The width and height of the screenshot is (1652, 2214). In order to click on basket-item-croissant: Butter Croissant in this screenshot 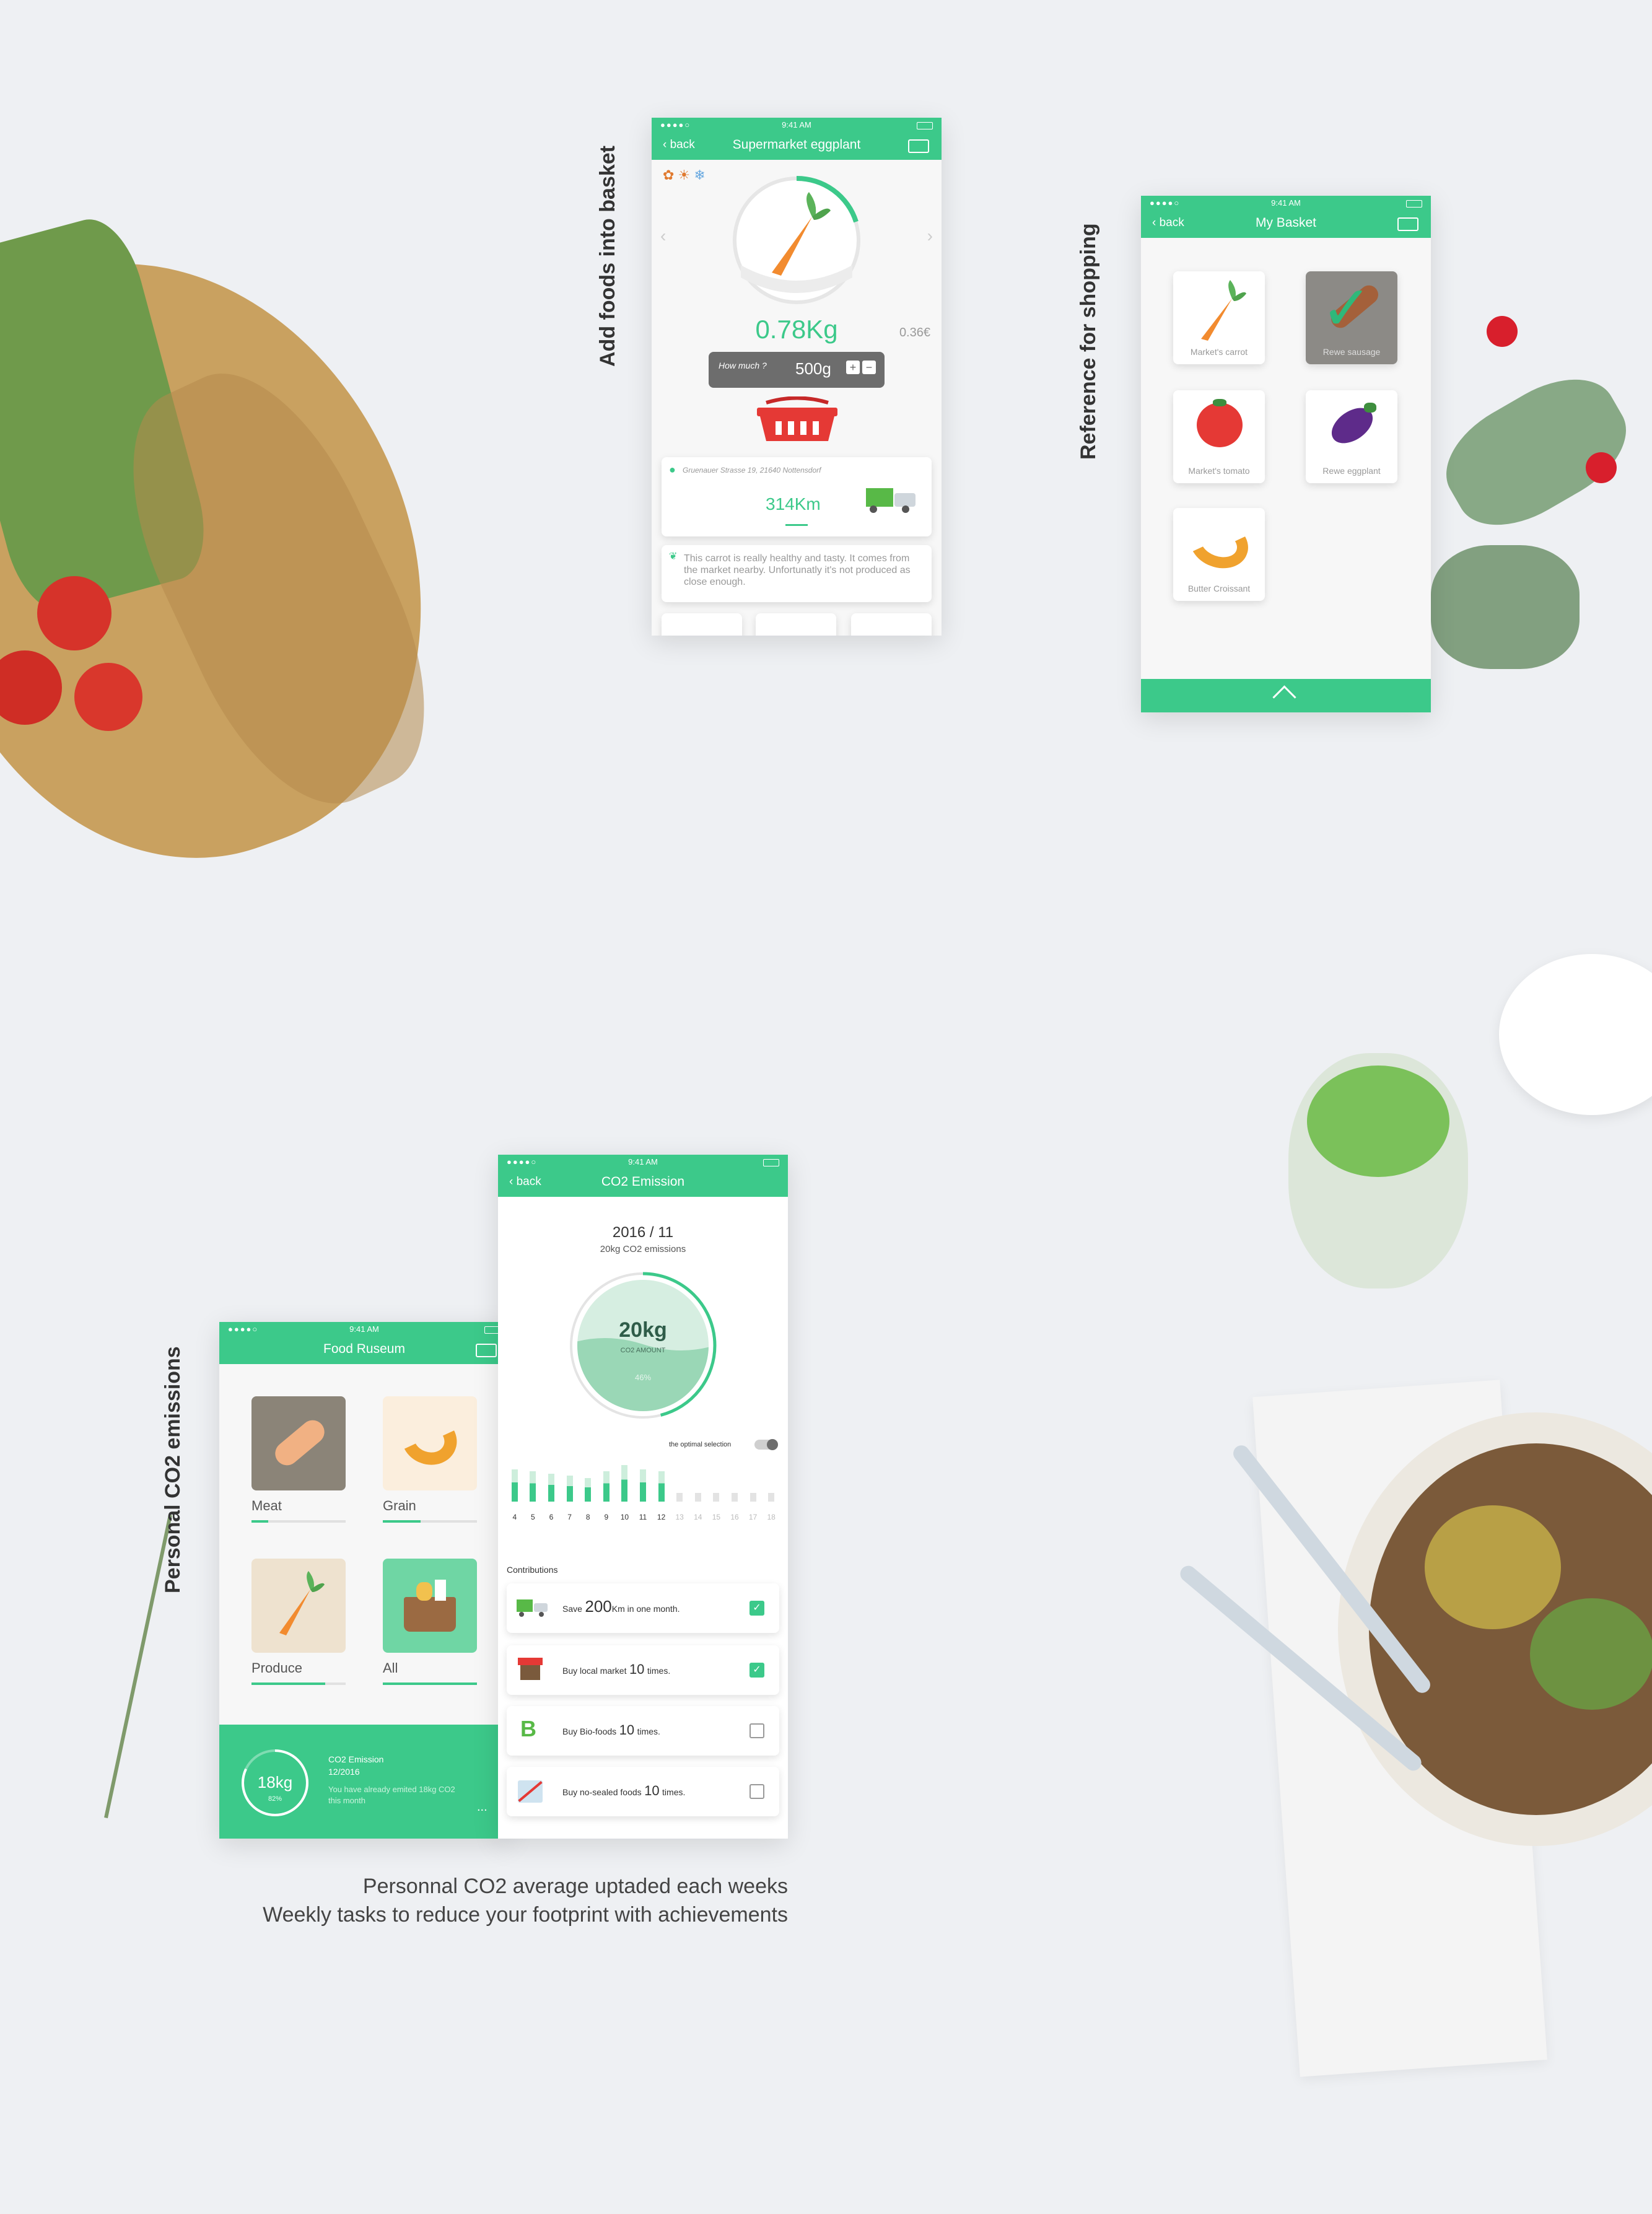, I will do `click(1219, 555)`.